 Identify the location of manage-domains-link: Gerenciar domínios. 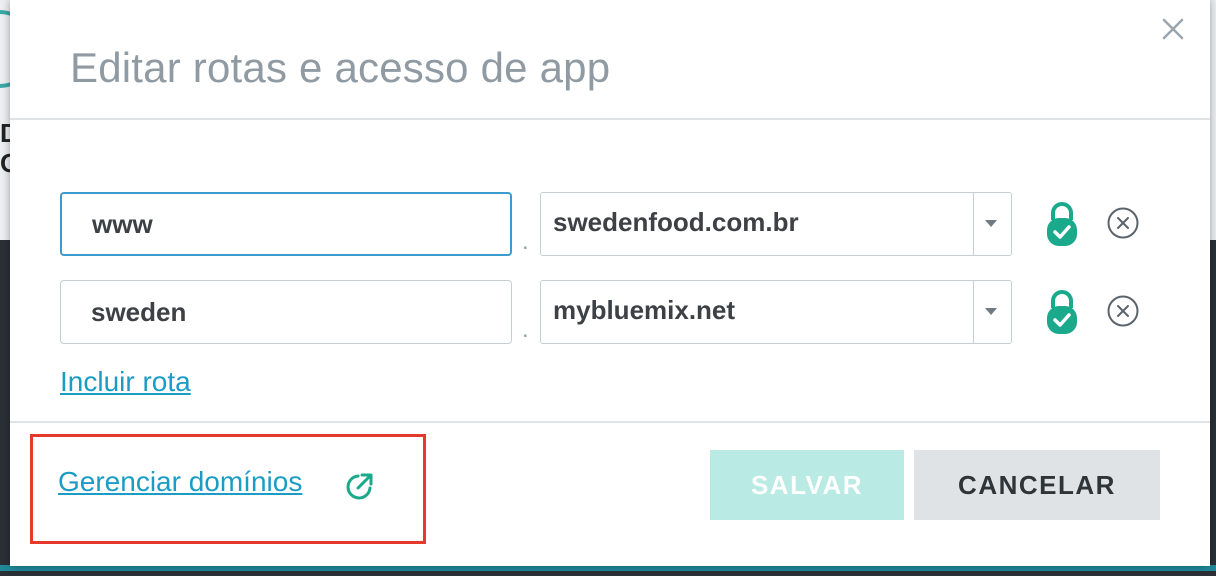
(180, 482).